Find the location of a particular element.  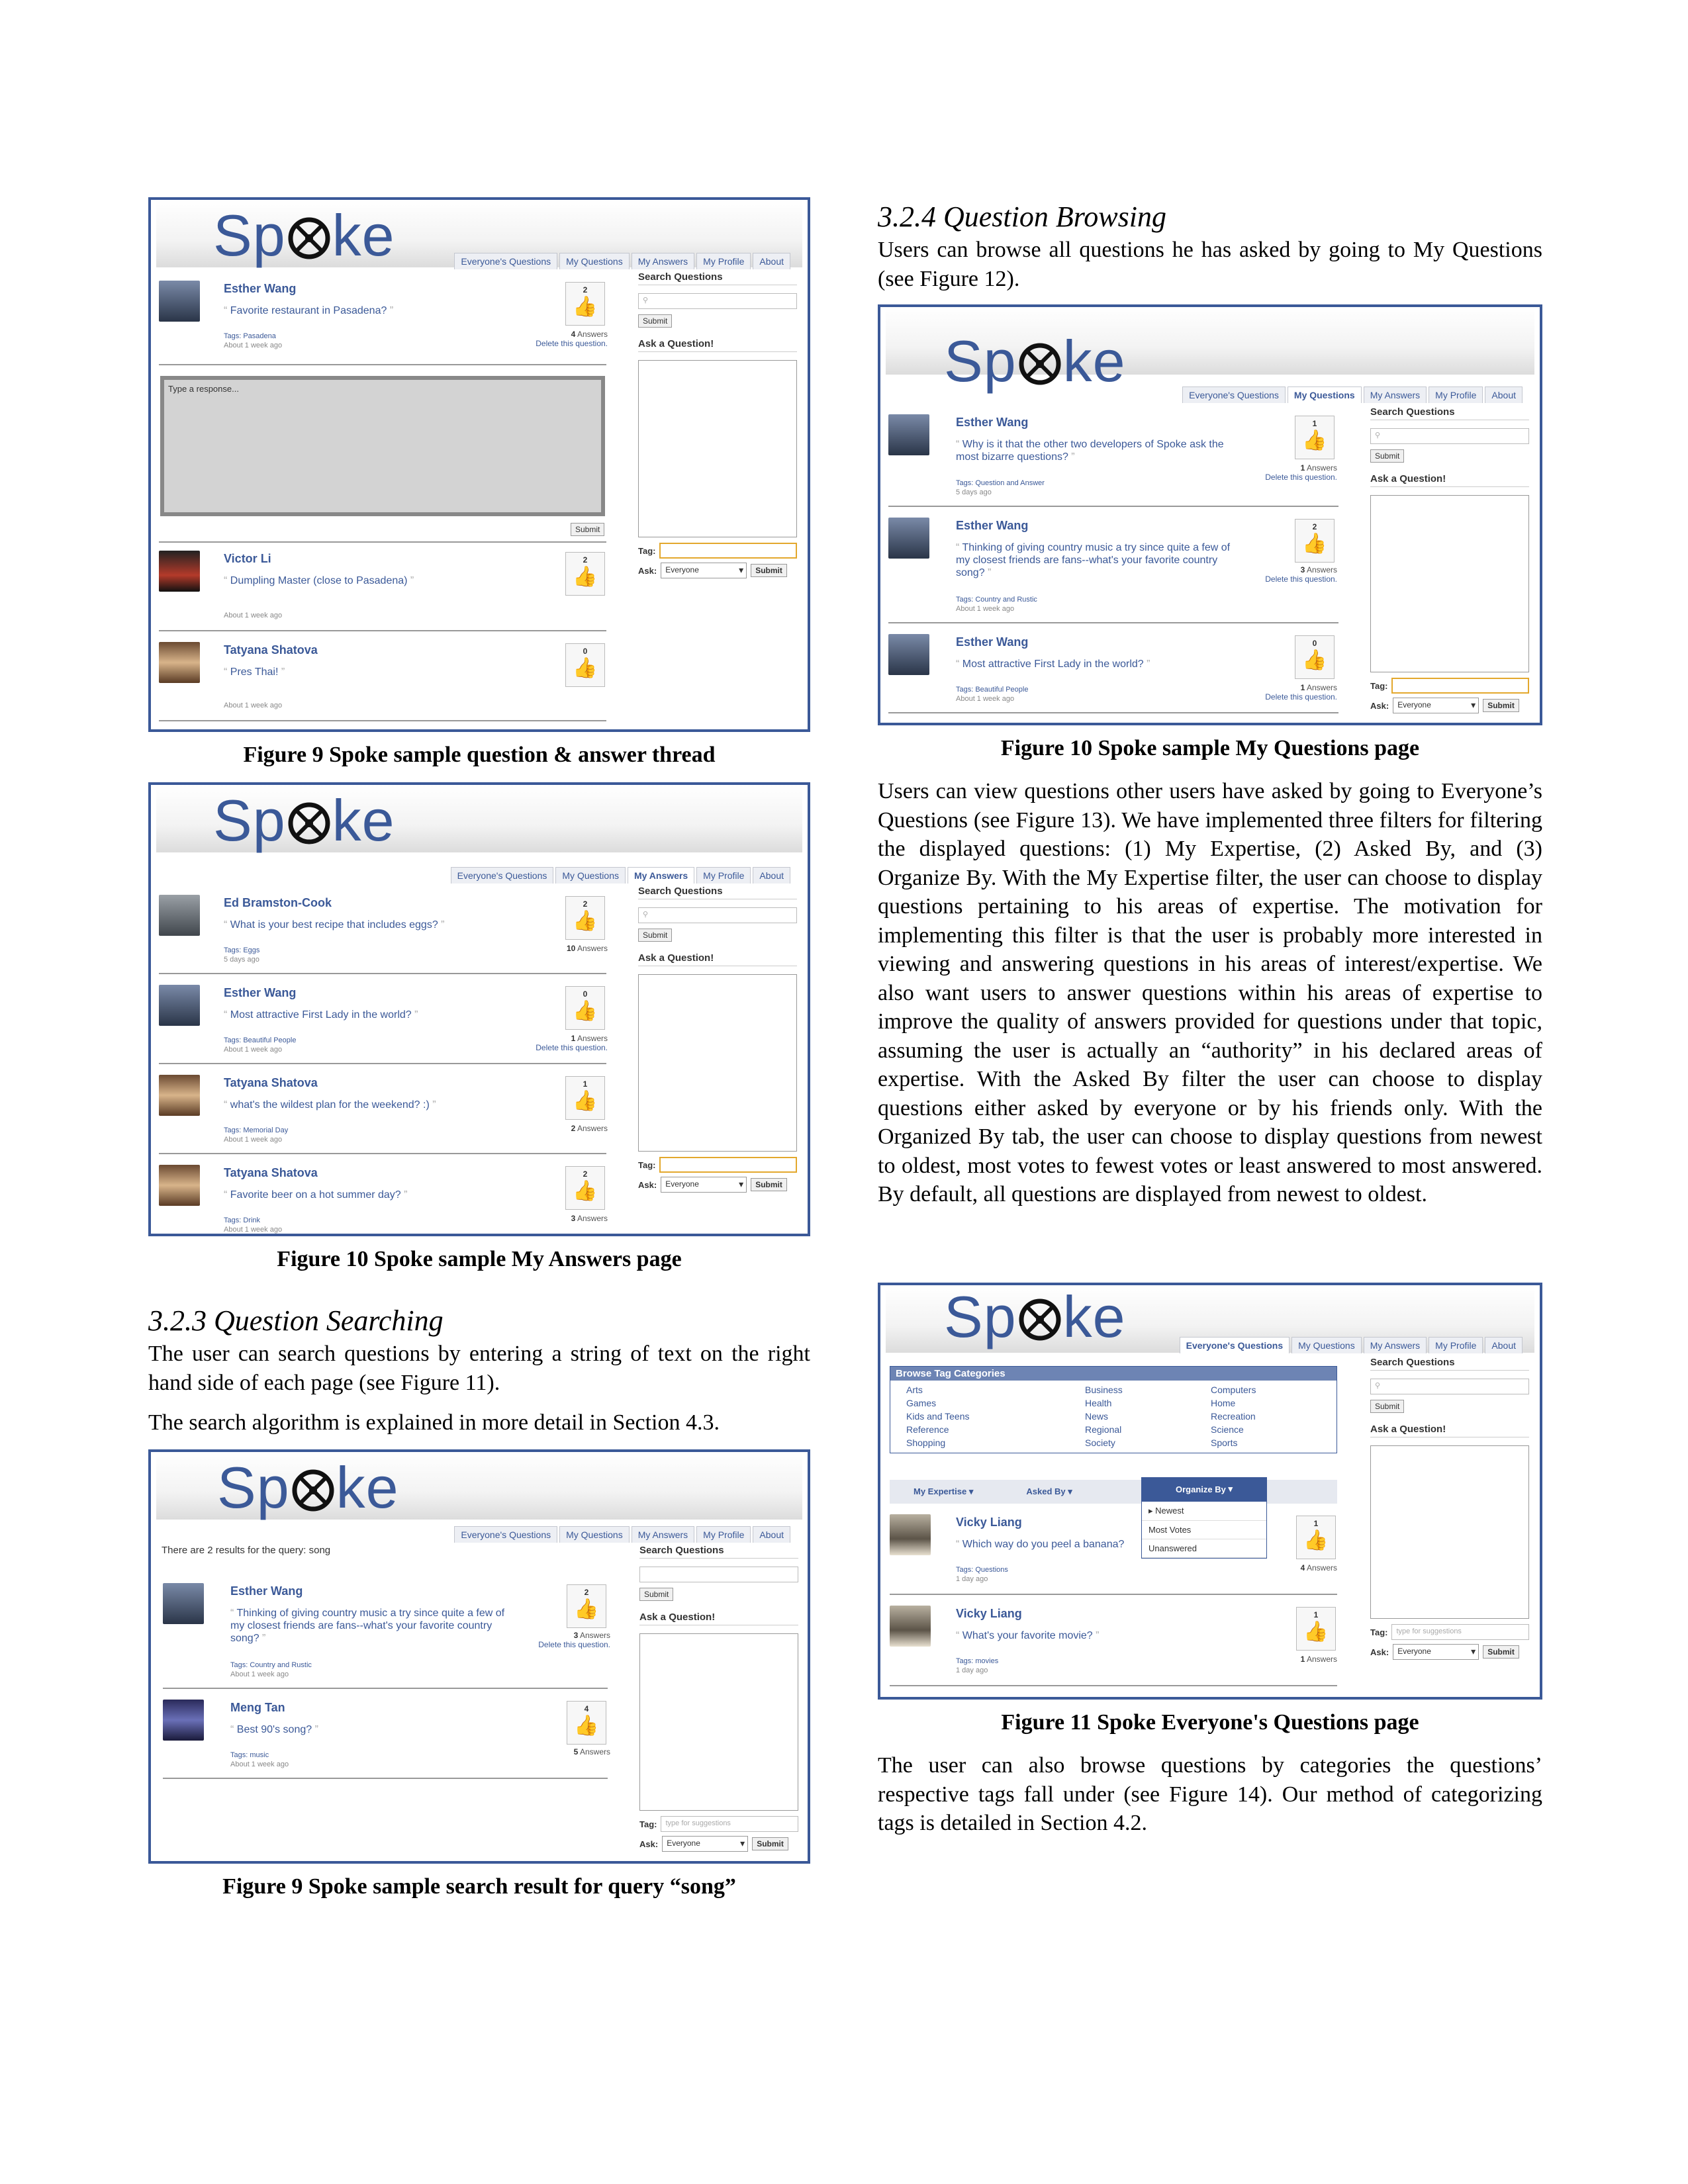

question-text: “ Favorite restaurant in Pasadena? ” is located at coordinates (422, 310).